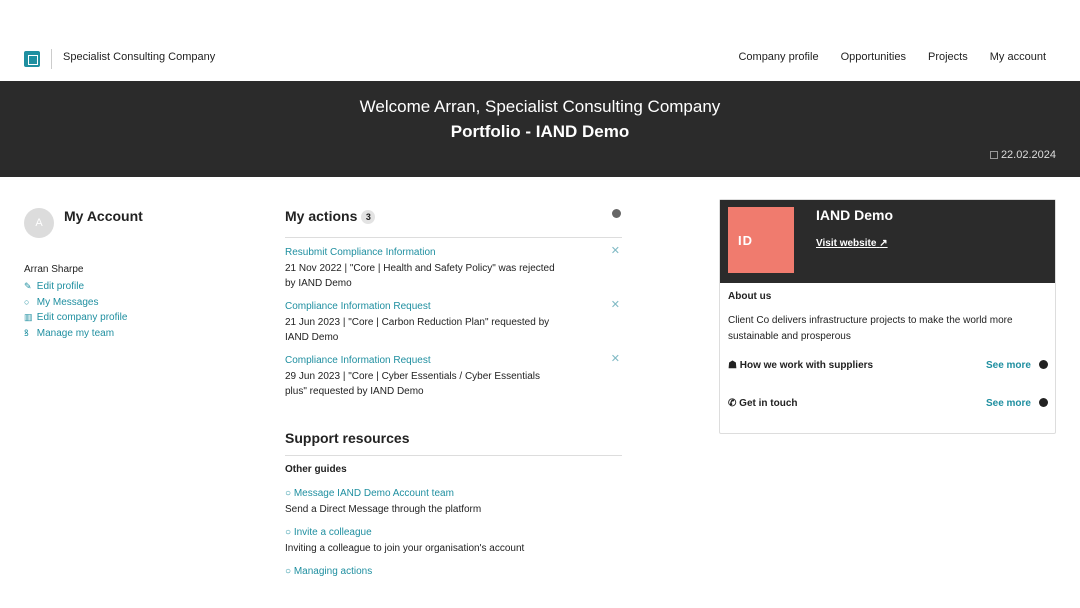  What do you see at coordinates (540, 131) in the screenshot?
I see `portfolio-title: Portfolio - IAND Demo` at bounding box center [540, 131].